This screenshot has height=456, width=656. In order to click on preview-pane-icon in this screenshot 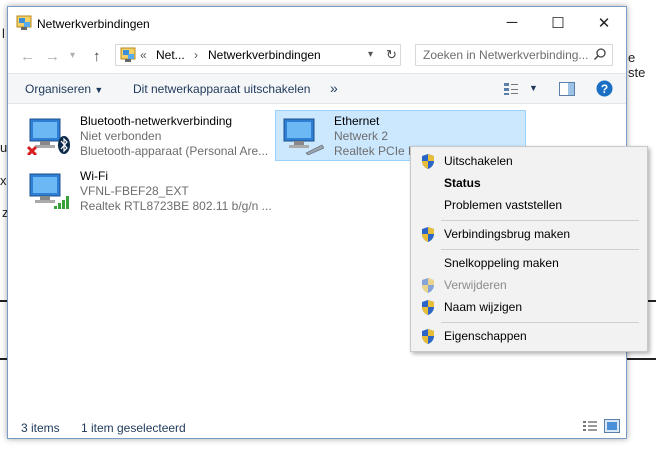, I will do `click(567, 89)`.